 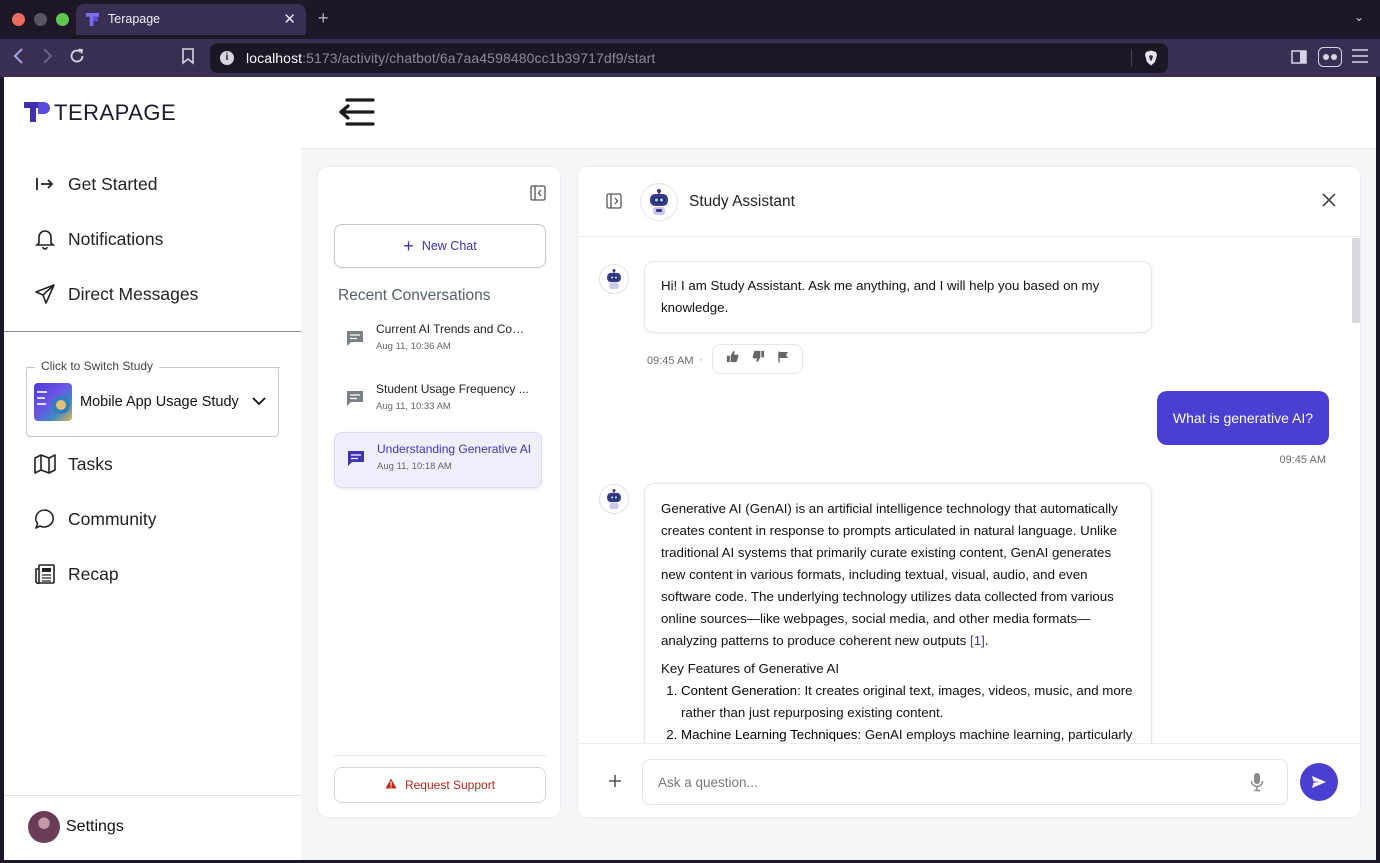 What do you see at coordinates (783, 359) in the screenshot?
I see `flag-icon` at bounding box center [783, 359].